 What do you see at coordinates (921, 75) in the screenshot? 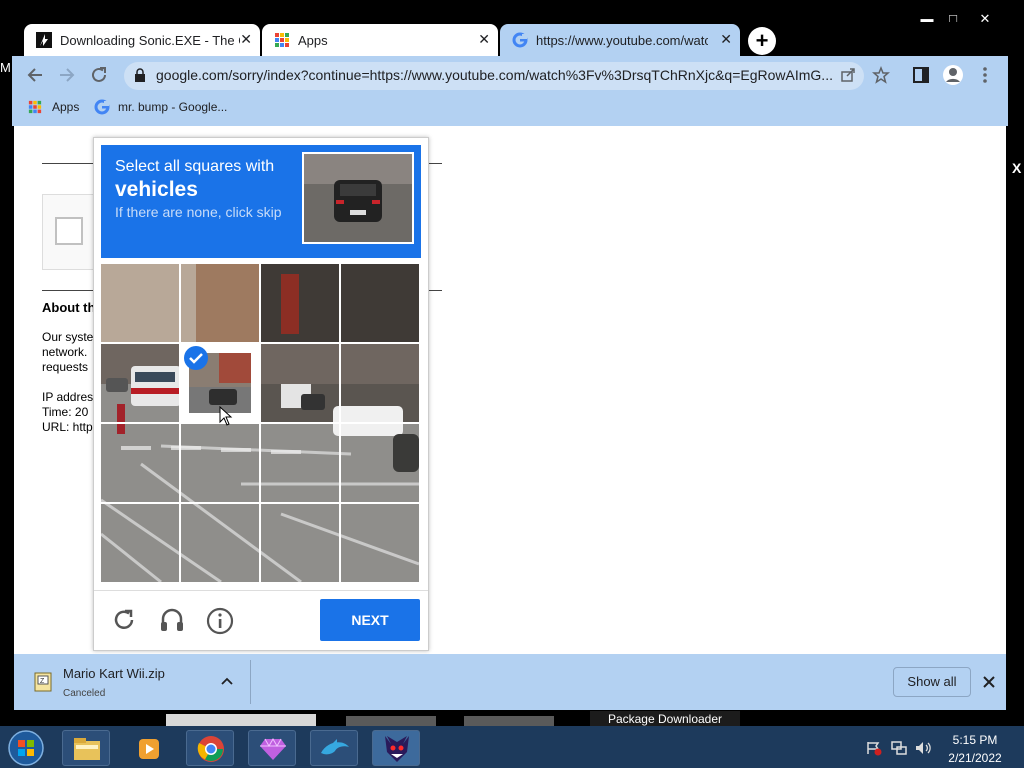
I see `side-panel-icon` at bounding box center [921, 75].